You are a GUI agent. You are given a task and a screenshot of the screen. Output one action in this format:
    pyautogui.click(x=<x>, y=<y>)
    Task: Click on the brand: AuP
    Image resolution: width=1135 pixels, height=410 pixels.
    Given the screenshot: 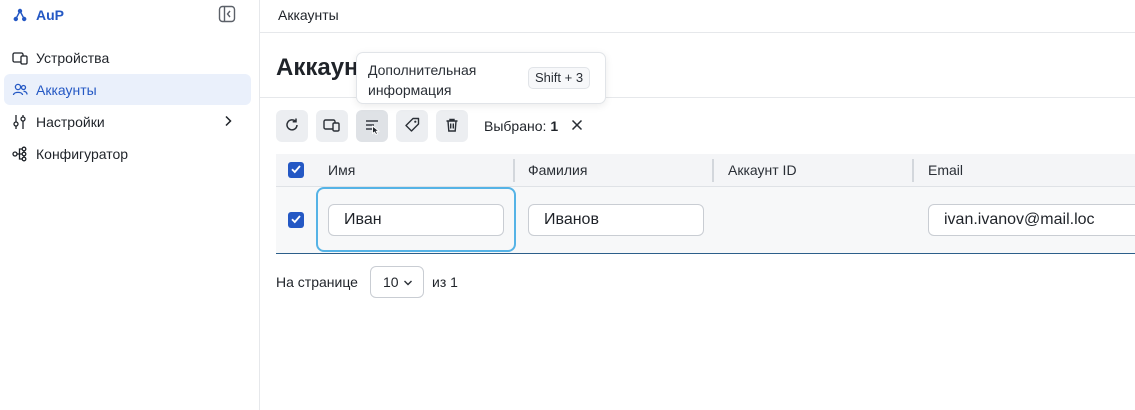 What is the action you would take?
    pyautogui.click(x=38, y=15)
    